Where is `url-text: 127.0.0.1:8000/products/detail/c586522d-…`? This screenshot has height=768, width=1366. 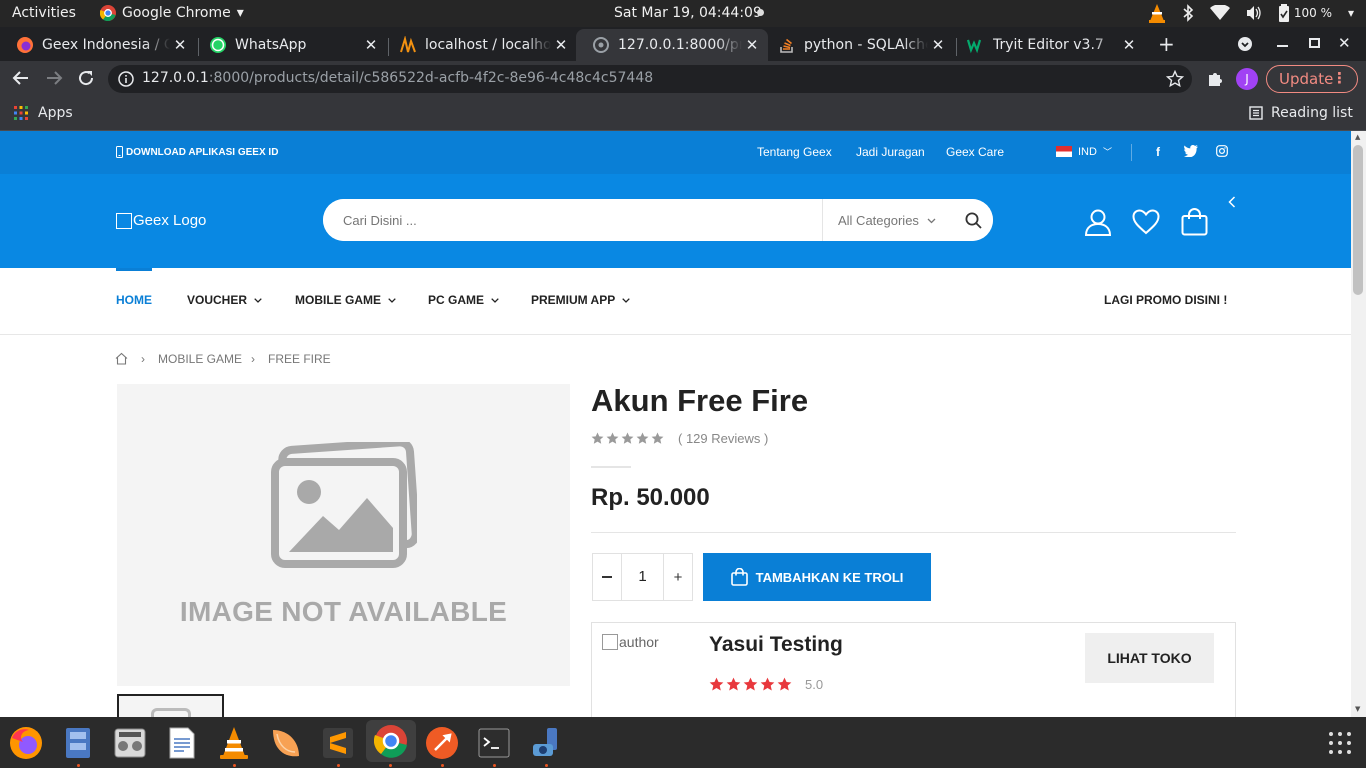
url-text: 127.0.0.1:8000/products/detail/c586522d-… is located at coordinates (397, 78).